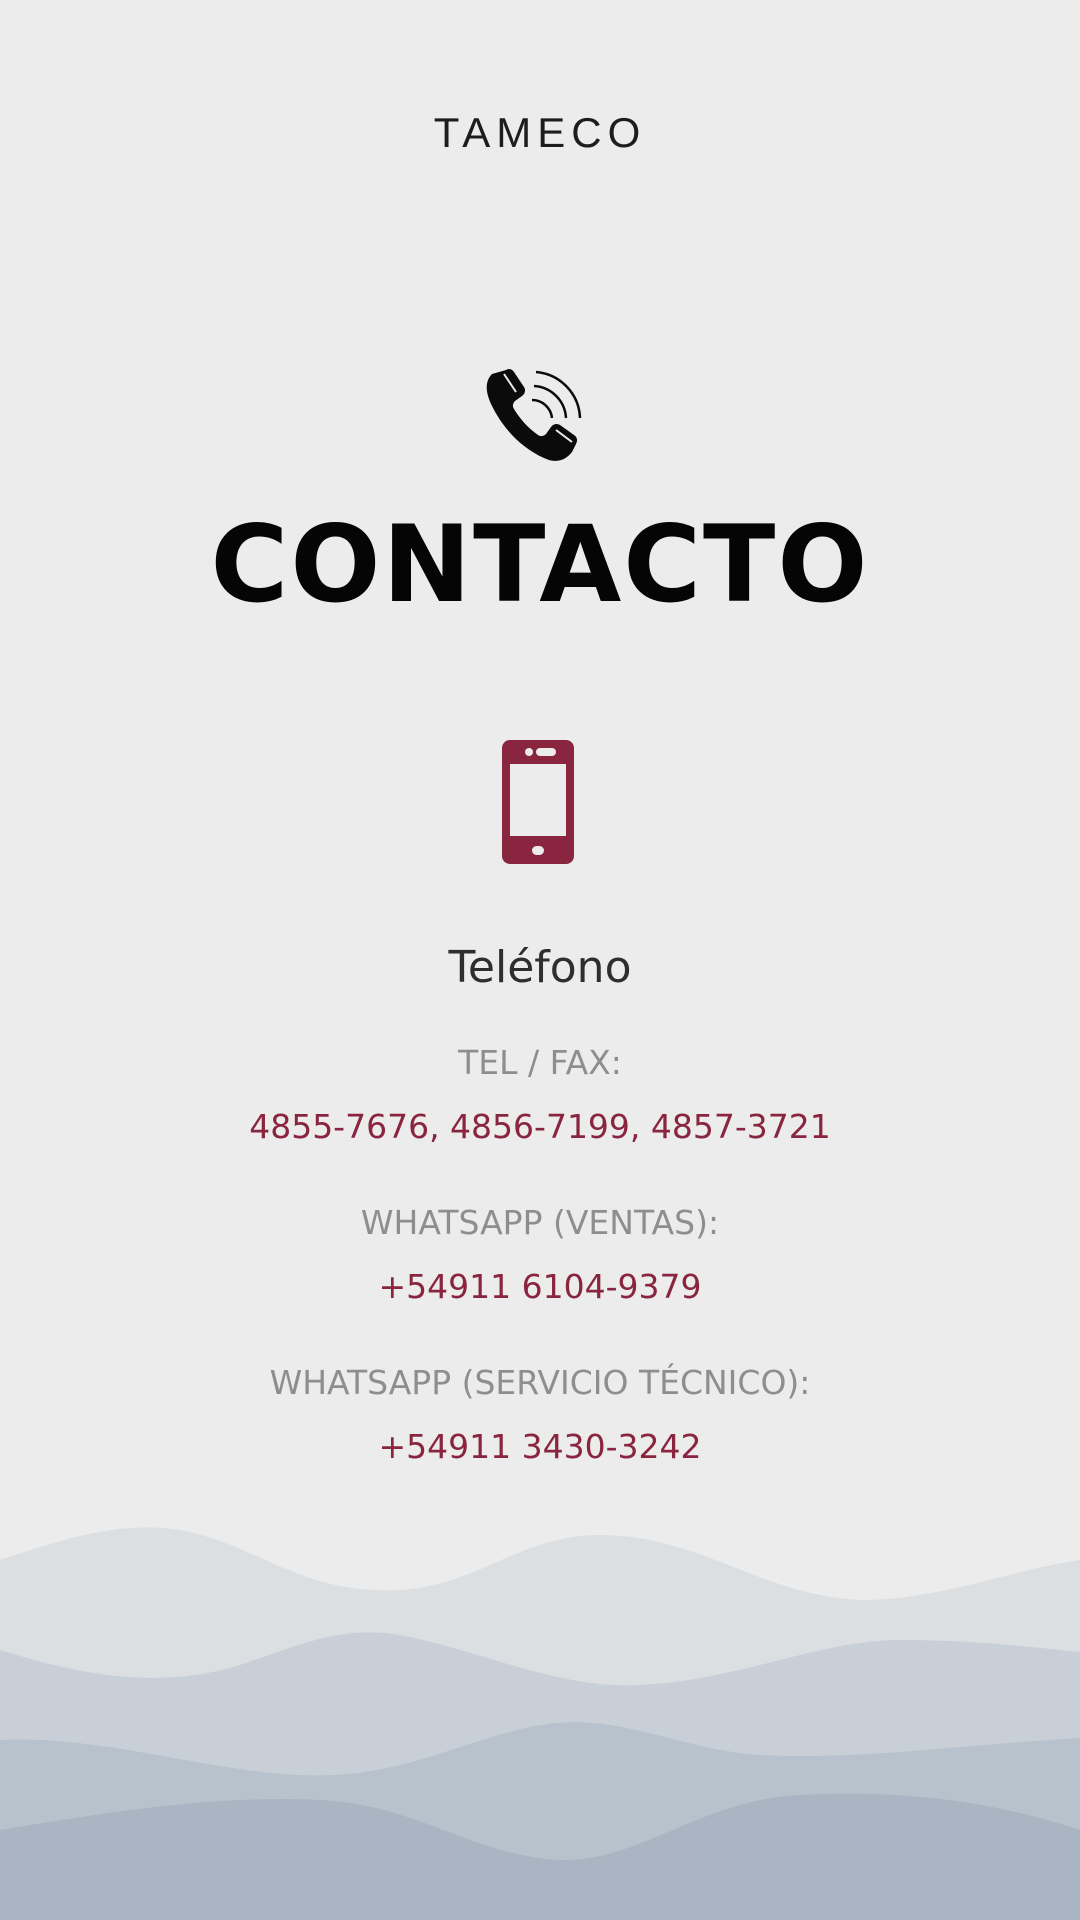  I want to click on tameco-logo: TAMECO, so click(540, 130).